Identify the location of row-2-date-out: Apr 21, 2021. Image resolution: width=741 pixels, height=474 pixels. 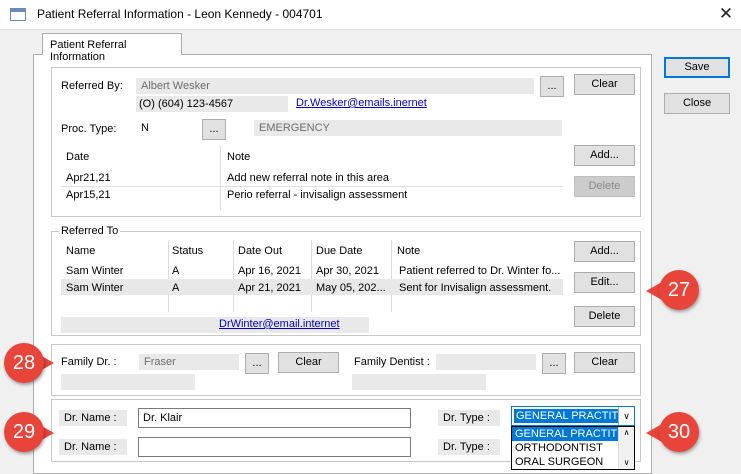
(269, 288).